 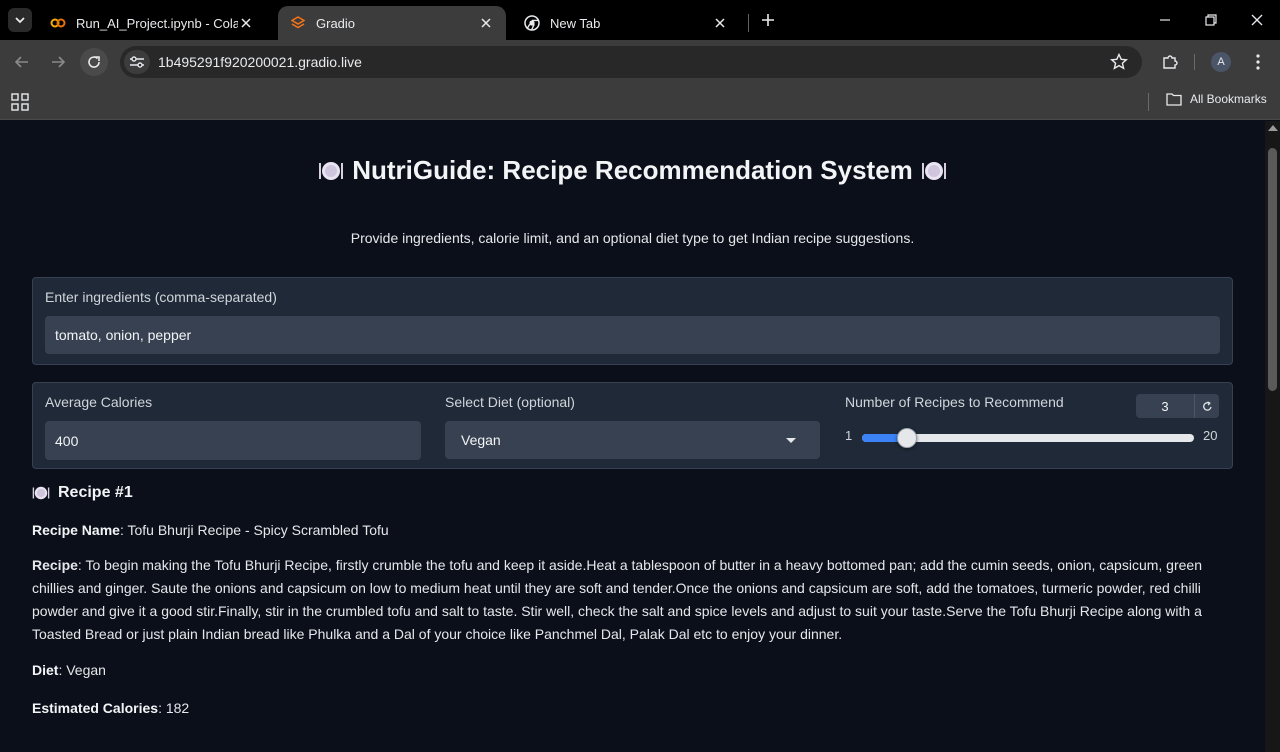 I want to click on calories-line: Estimated Calories: 182, so click(x=111, y=708).